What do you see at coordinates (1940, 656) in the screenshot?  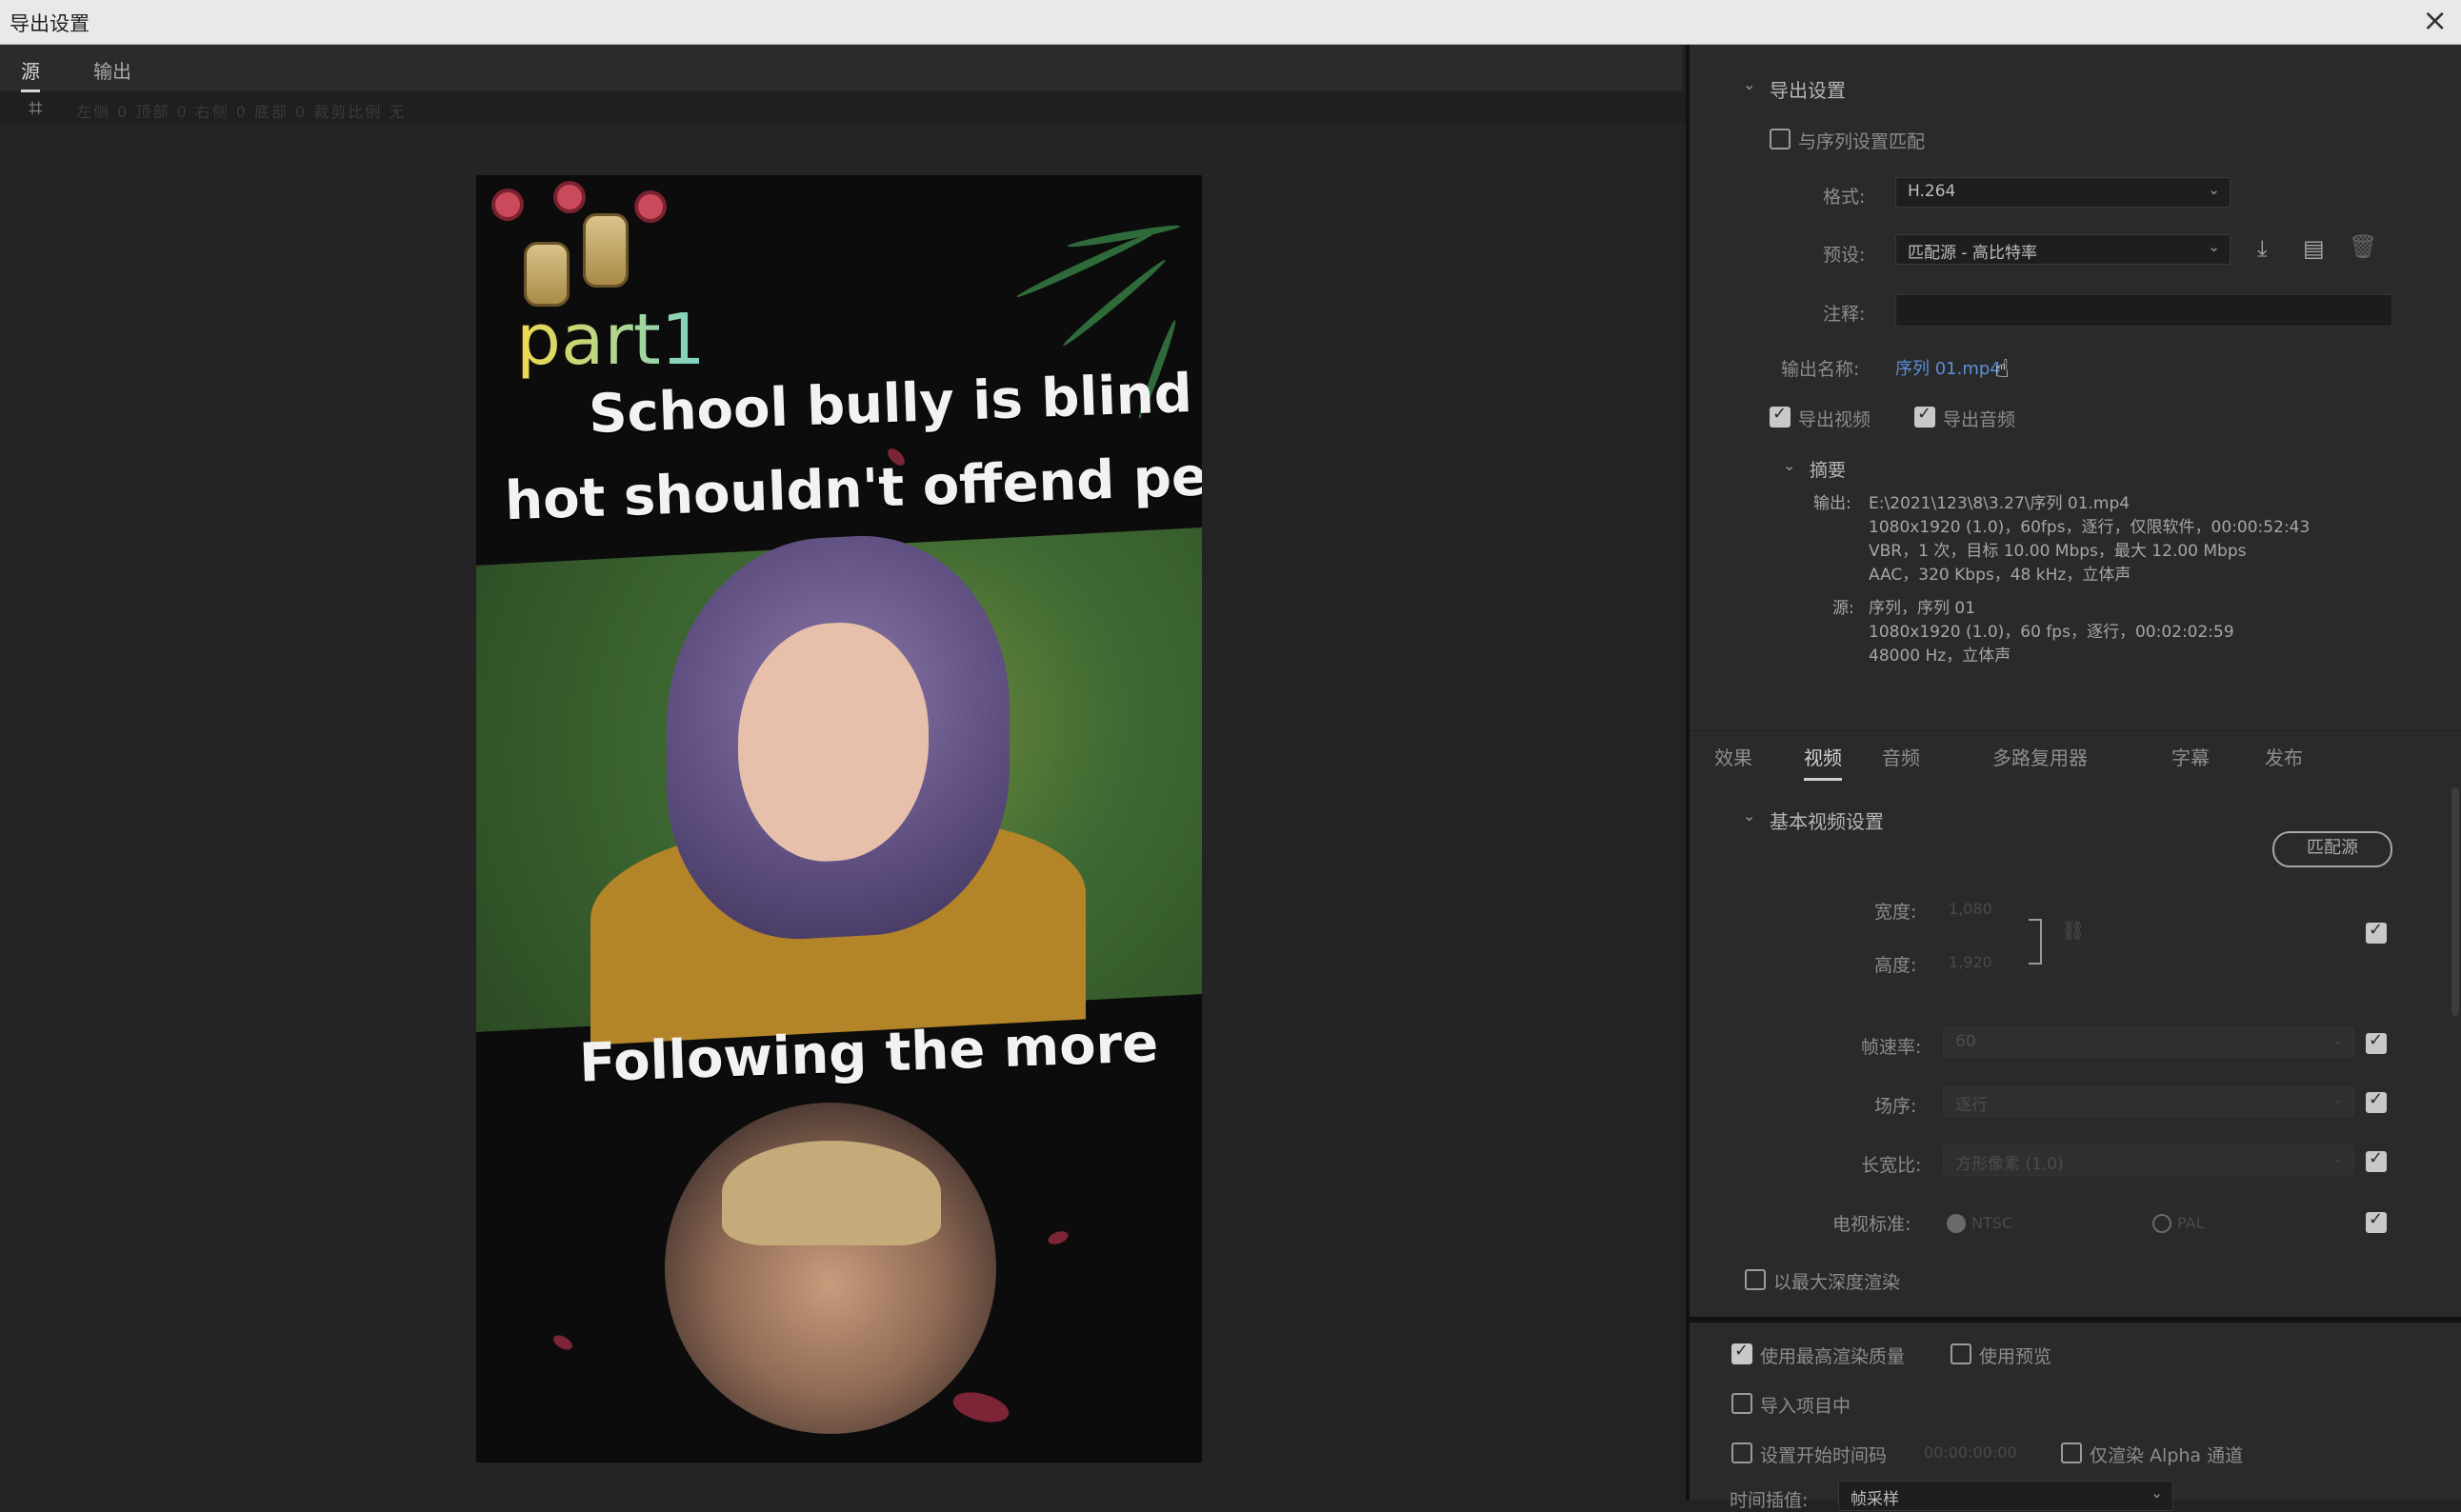 I see `summary-source-line-3: 48000 Hz，立体声` at bounding box center [1940, 656].